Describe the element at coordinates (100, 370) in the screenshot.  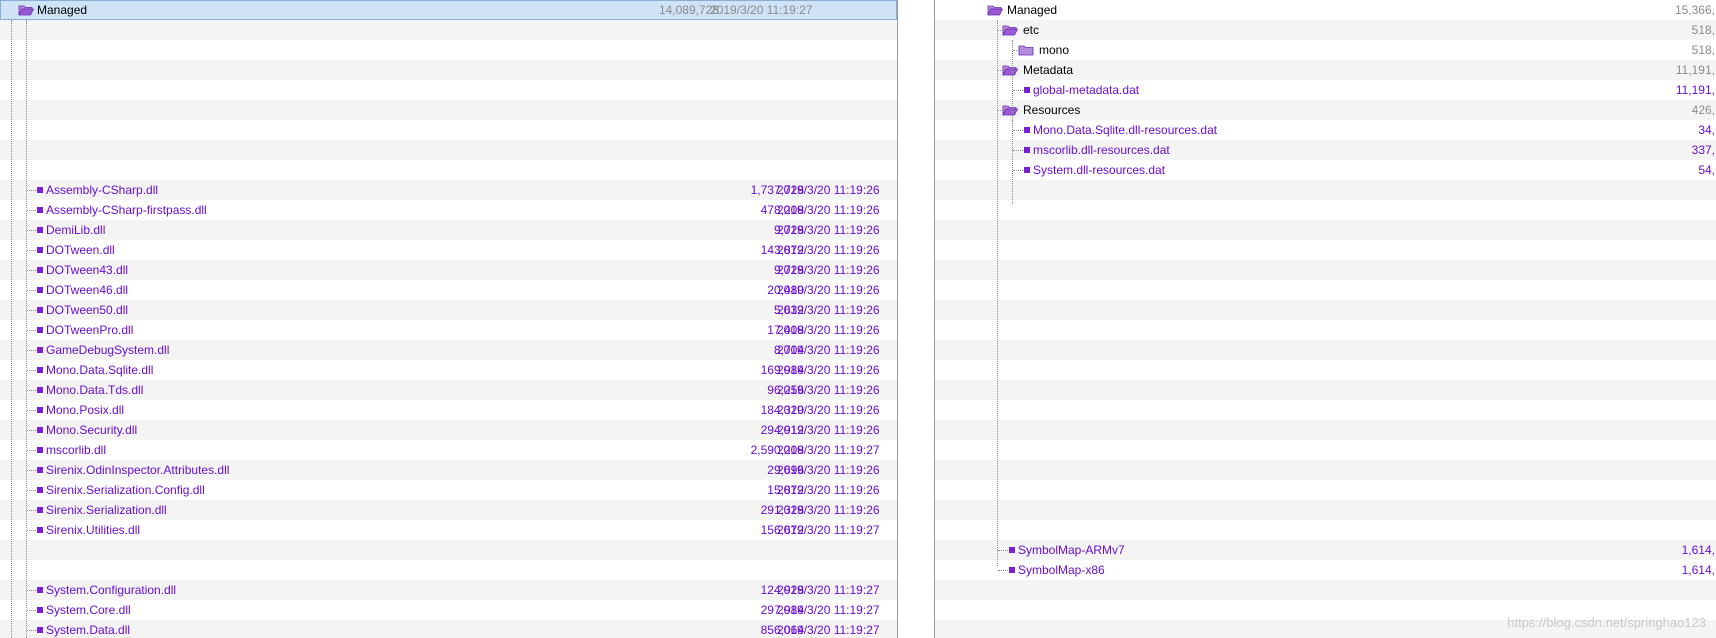
I see `file-name: Mono.Data.Sqlite.dll` at that location.